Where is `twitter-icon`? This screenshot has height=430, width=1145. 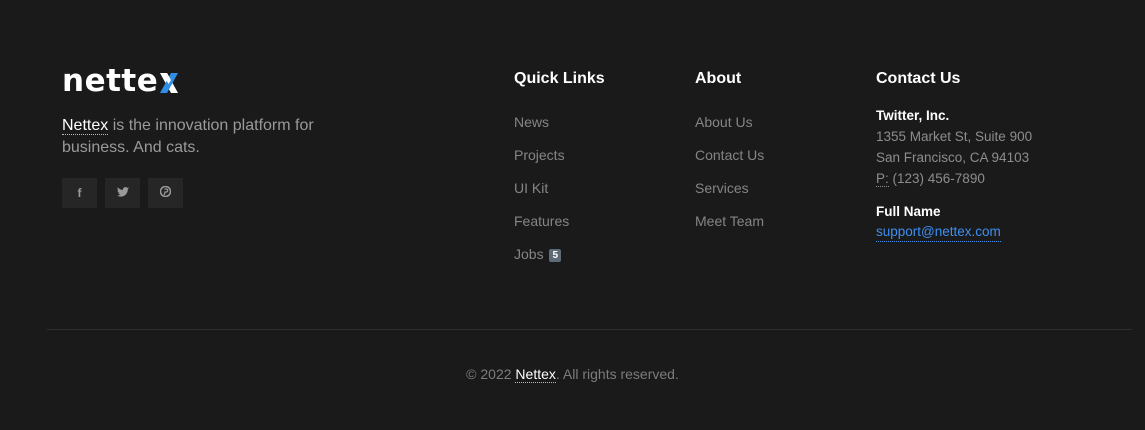
twitter-icon is located at coordinates (122, 193).